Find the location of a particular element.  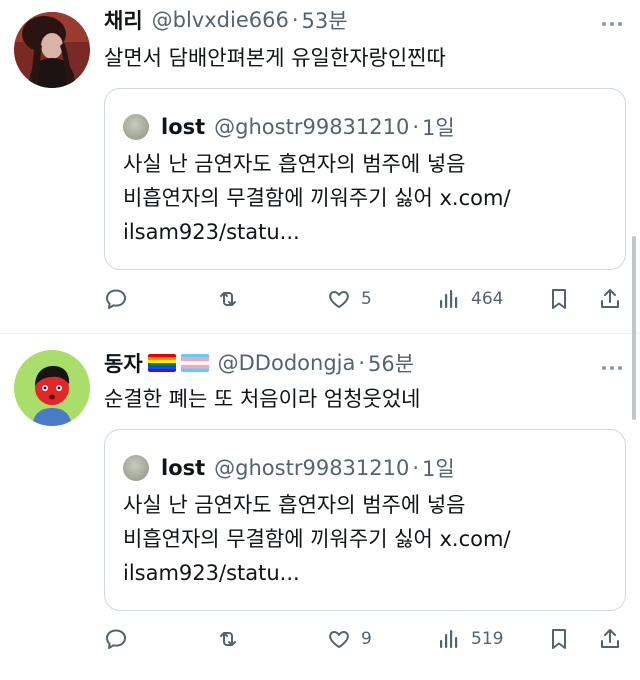

tweet-header: 채리 @blvxdie666 · 53분 is located at coordinates (348, 20).